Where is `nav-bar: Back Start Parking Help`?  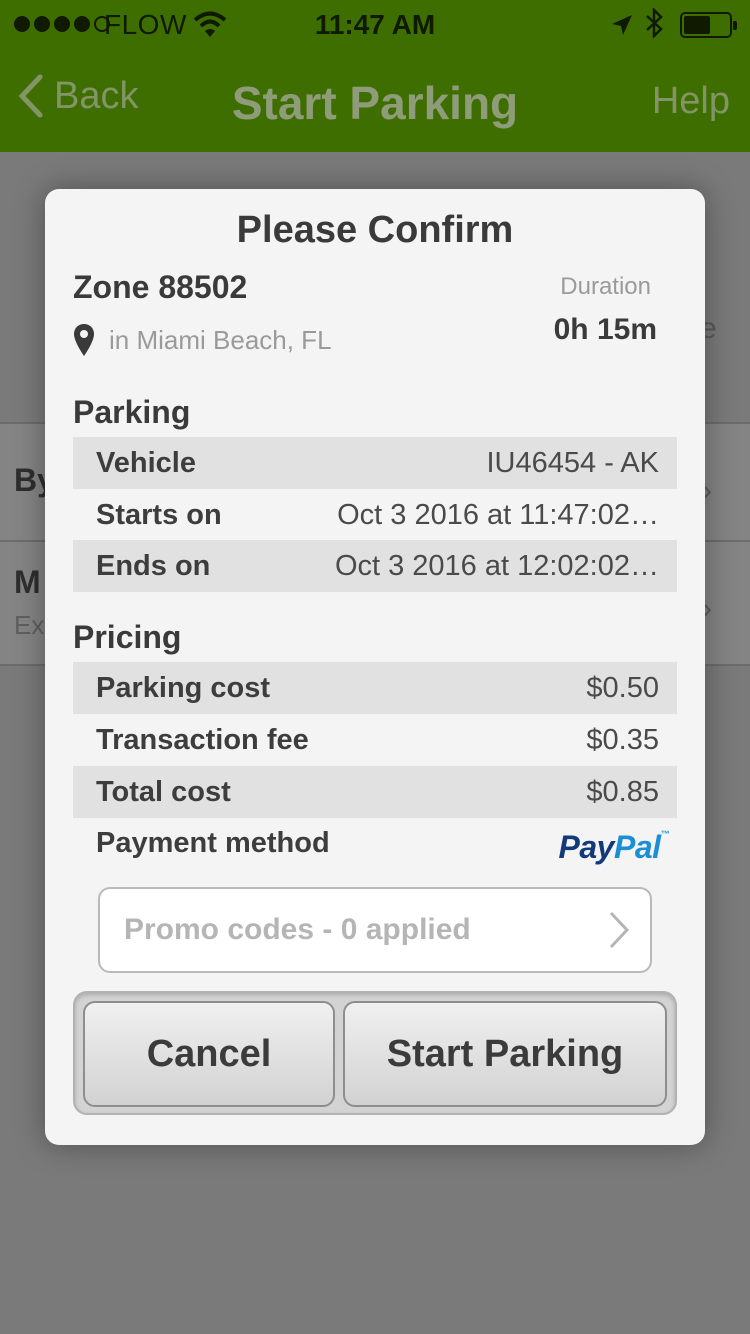
nav-bar: Back Start Parking Help is located at coordinates (375, 101).